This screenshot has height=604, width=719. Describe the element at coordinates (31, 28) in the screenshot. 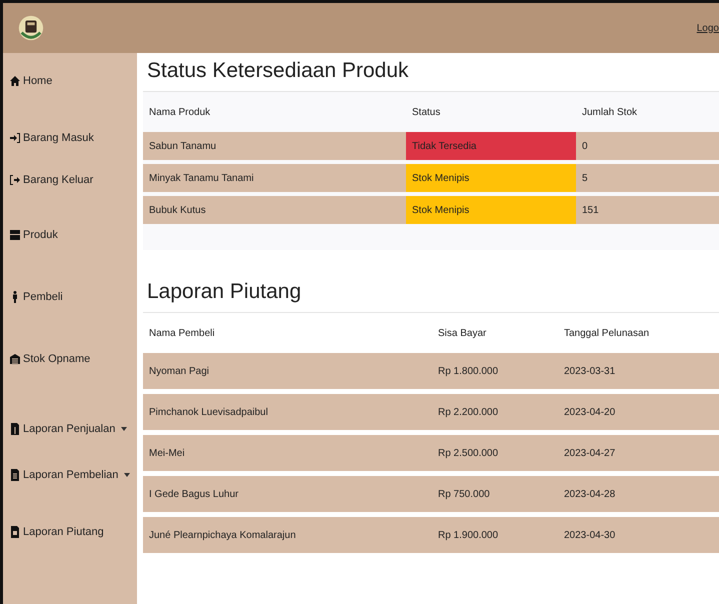

I see `emblem-logo` at that location.